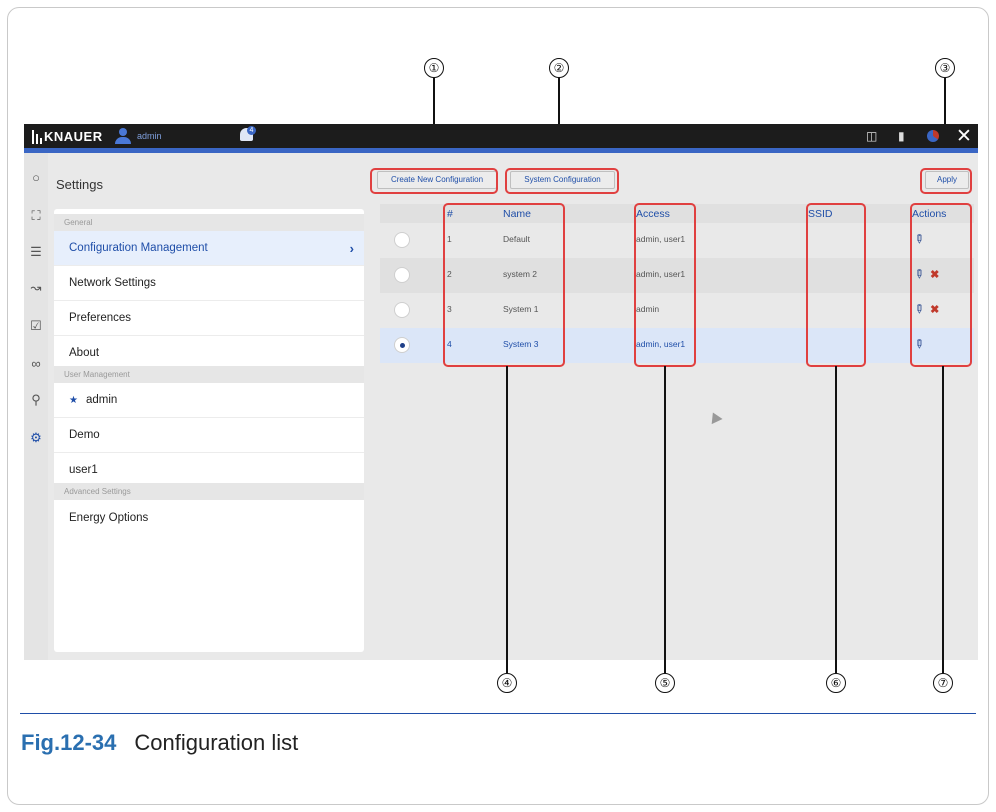 This screenshot has width=996, height=812. Describe the element at coordinates (351, 248) in the screenshot. I see `chevron-right-icon: ›` at that location.